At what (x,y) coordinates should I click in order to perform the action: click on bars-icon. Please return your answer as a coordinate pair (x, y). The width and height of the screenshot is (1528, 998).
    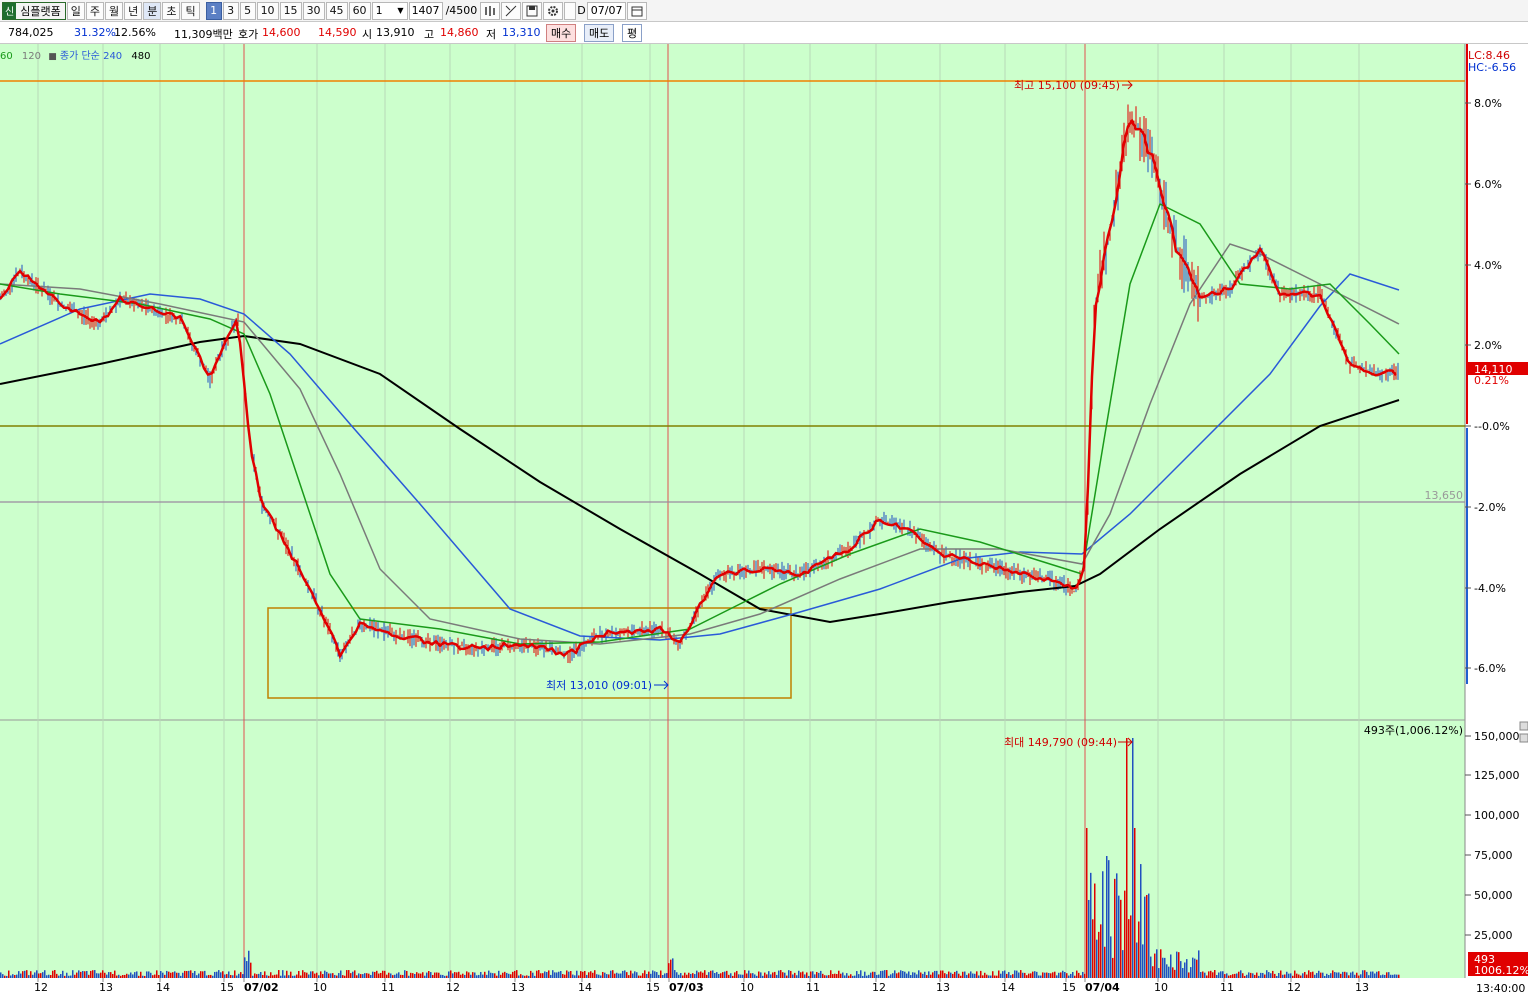
    Looking at the image, I should click on (490, 10).